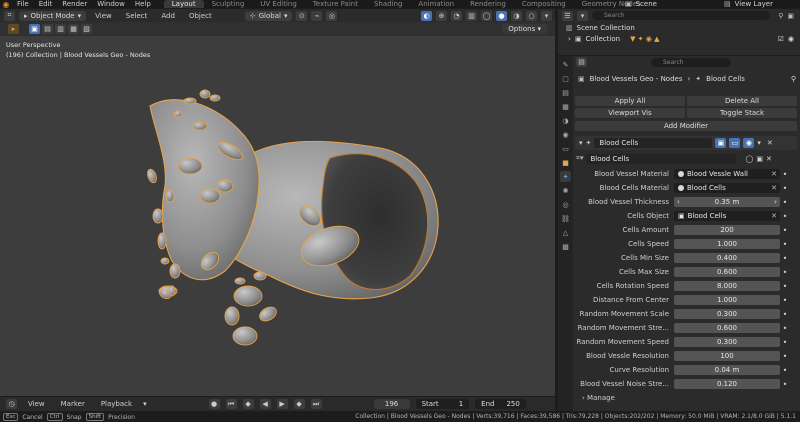 The image size is (800, 422). Describe the element at coordinates (200, 16) in the screenshot. I see `viewport-menu-object: Object` at that location.